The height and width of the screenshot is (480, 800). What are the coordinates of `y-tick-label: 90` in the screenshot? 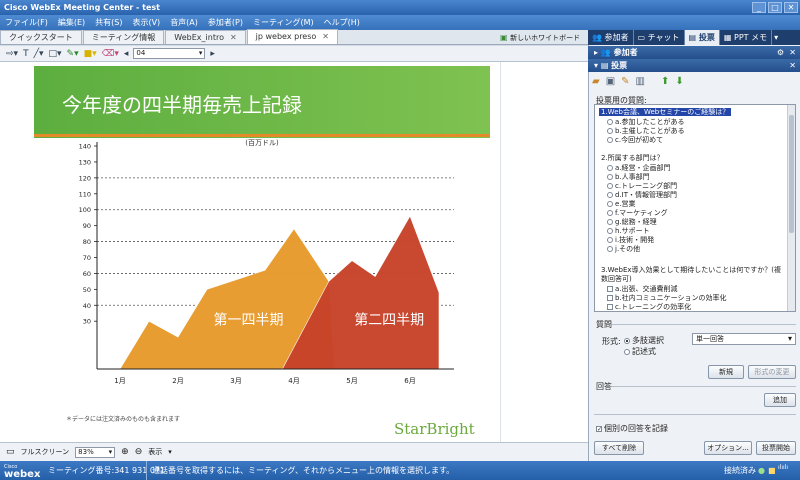 It's located at (87, 226).